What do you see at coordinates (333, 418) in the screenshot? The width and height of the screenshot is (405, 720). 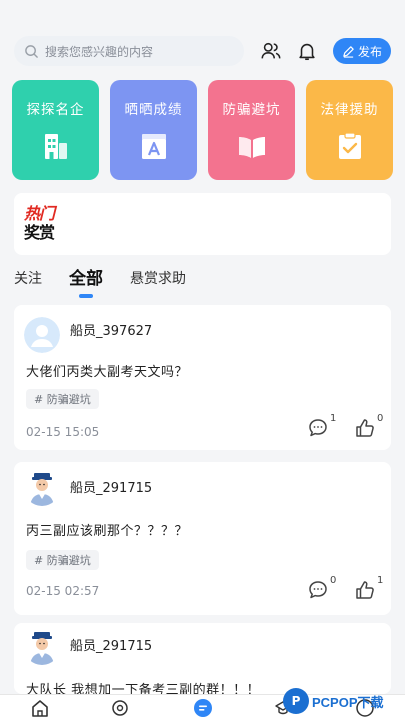 I see `comment-count: 1` at bounding box center [333, 418].